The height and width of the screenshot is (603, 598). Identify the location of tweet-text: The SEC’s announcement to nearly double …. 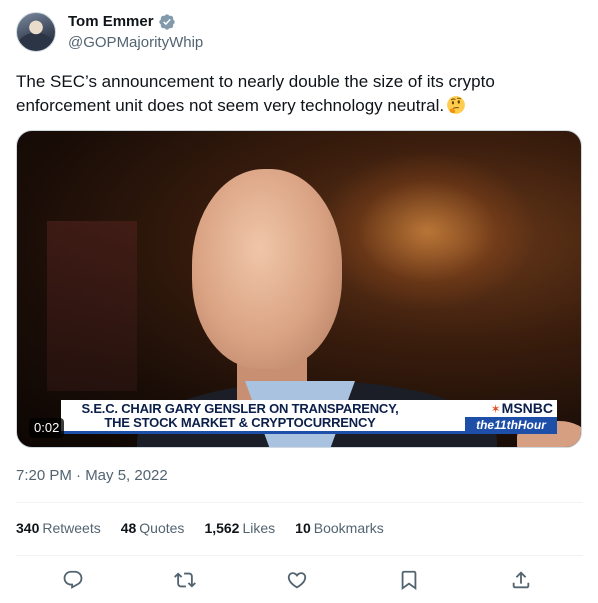
(296, 94).